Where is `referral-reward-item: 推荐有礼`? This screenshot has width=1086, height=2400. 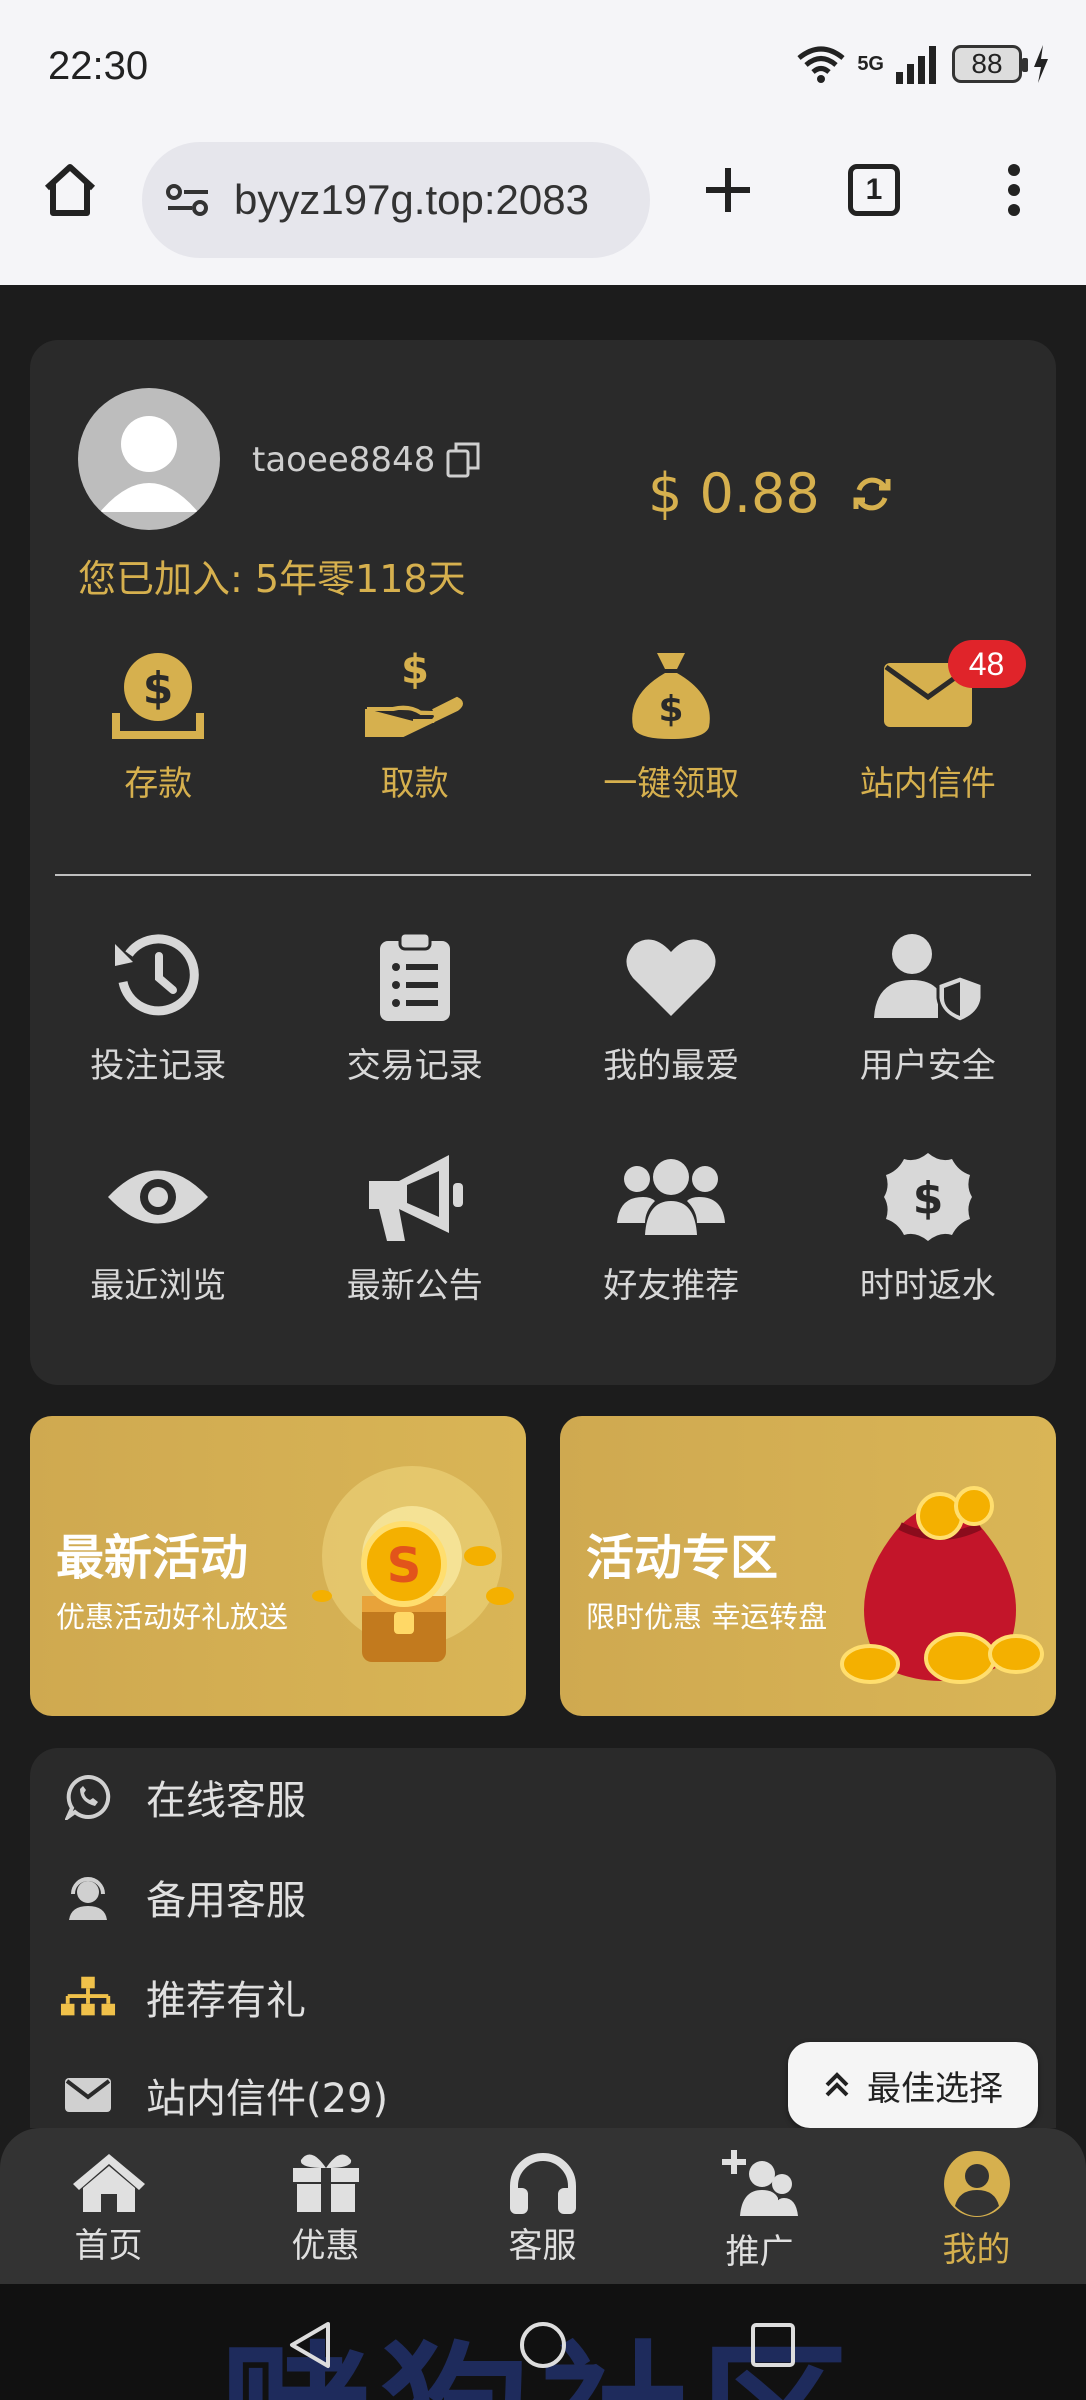
referral-reward-item: 推荐有礼 is located at coordinates (183, 1997).